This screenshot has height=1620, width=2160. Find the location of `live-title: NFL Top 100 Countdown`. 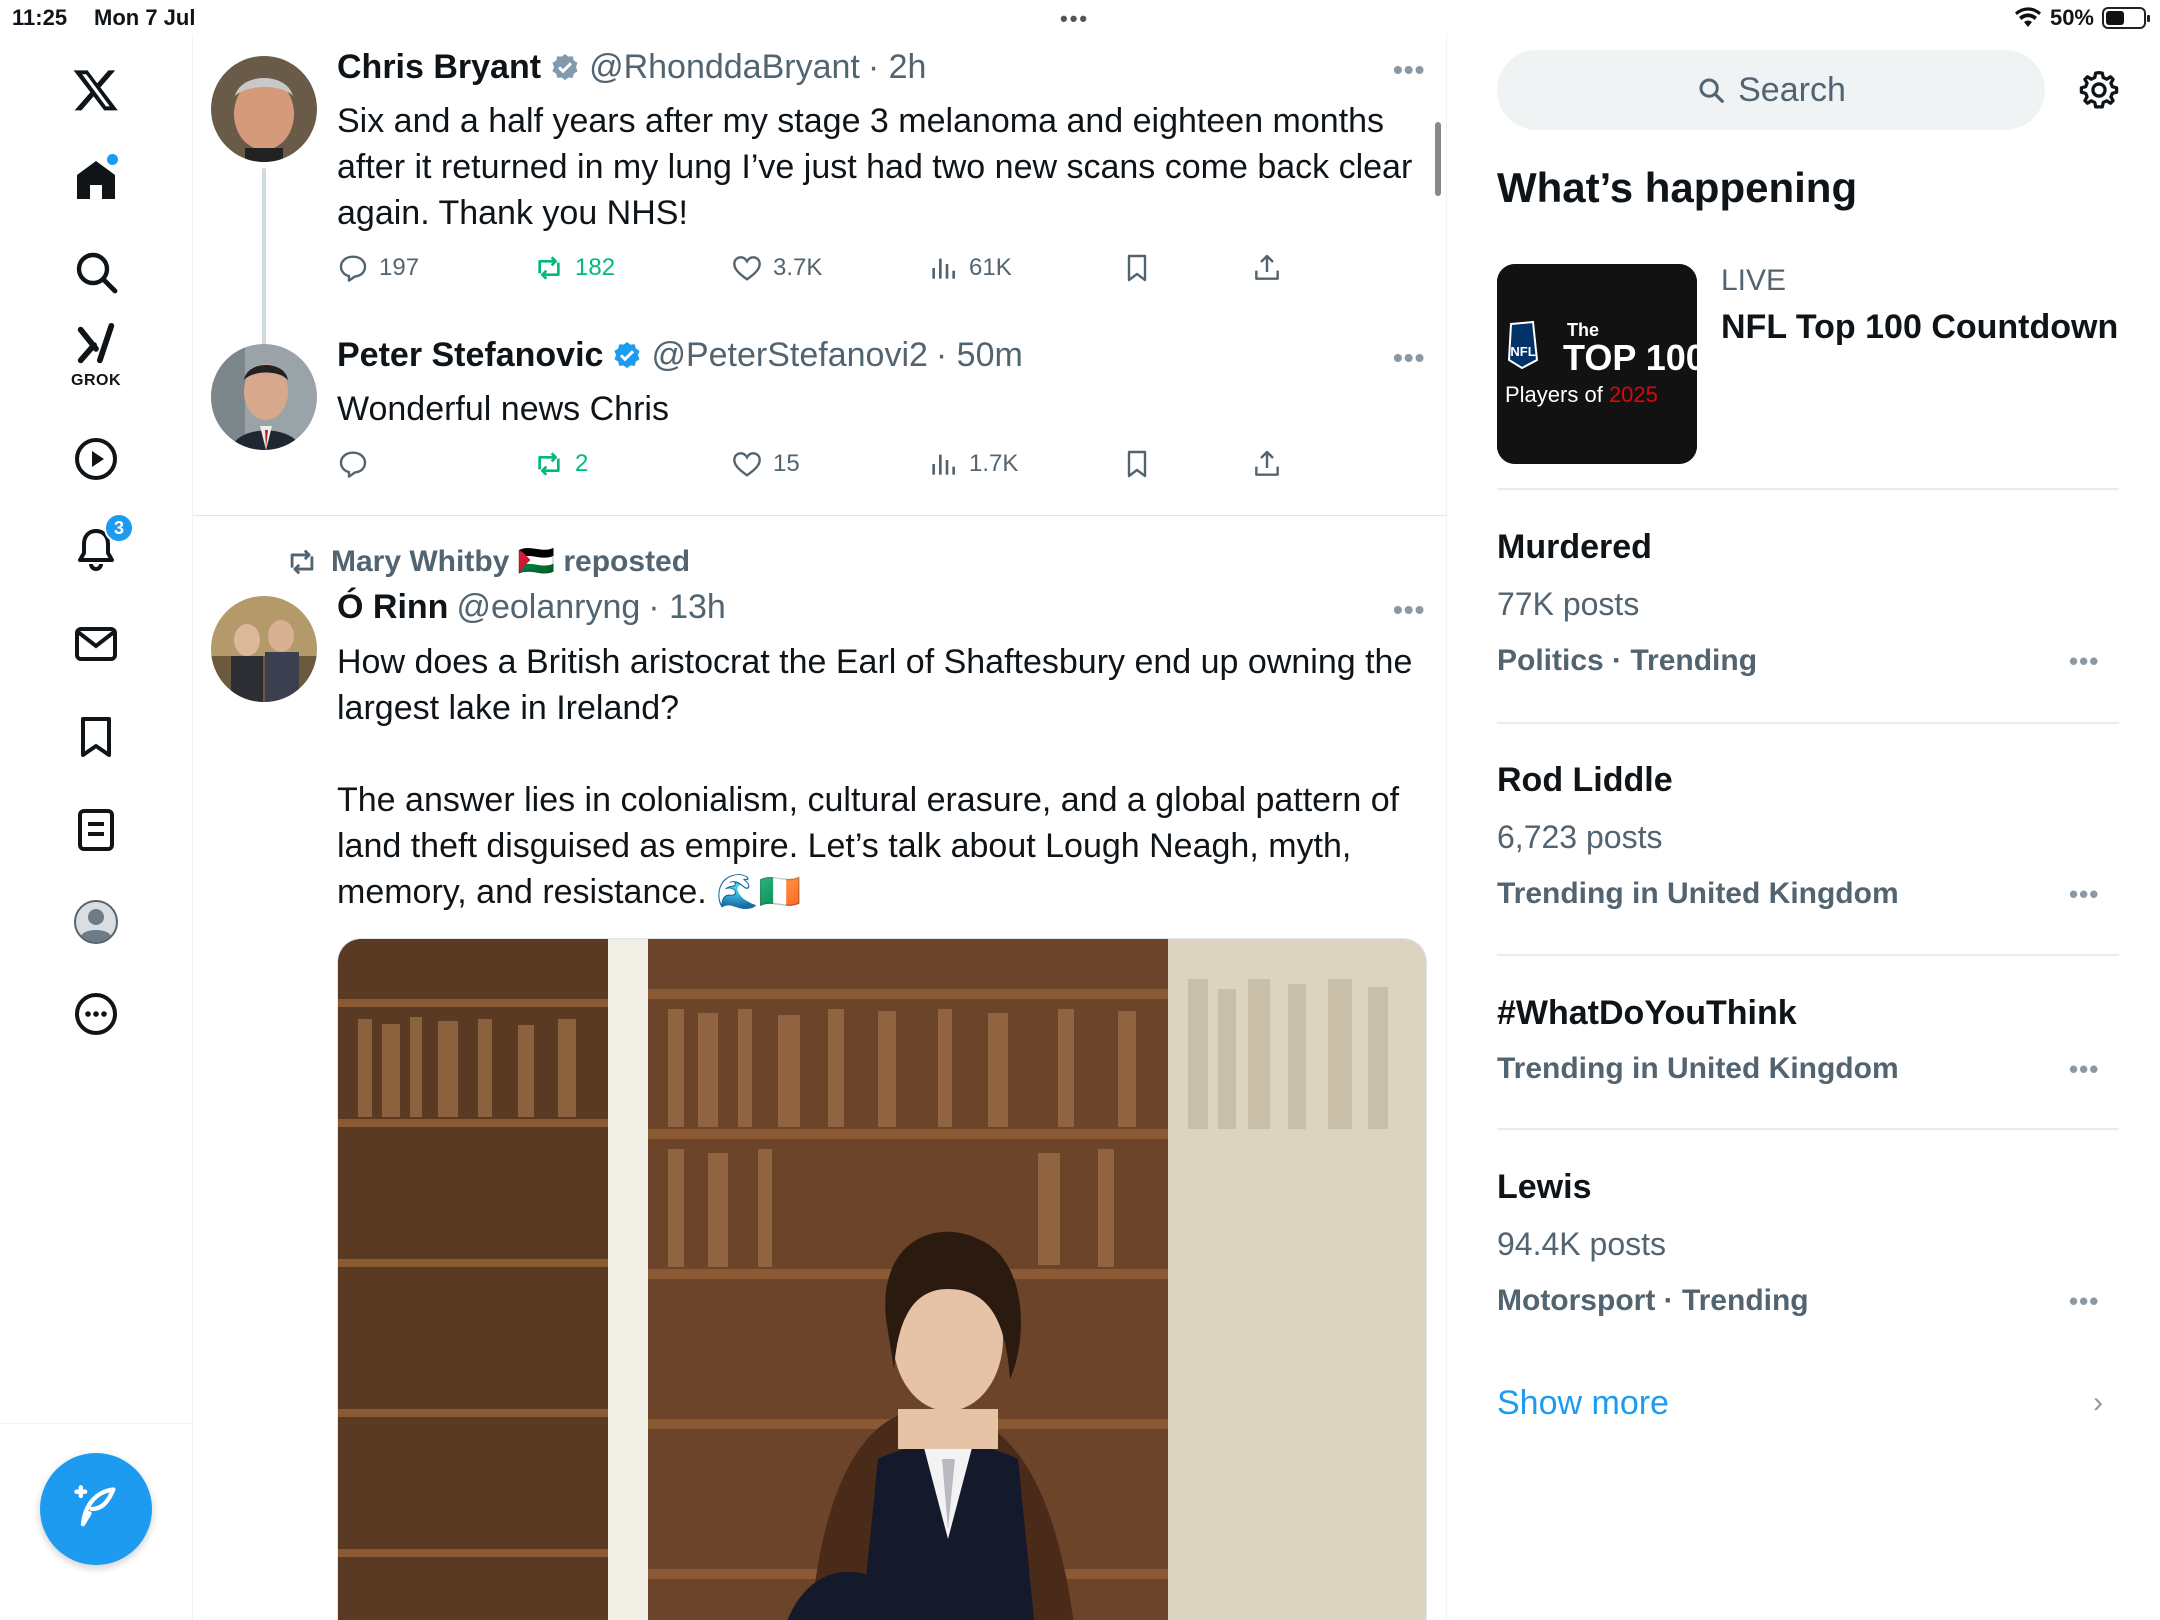

live-title: NFL Top 100 Countdown is located at coordinates (1920, 327).